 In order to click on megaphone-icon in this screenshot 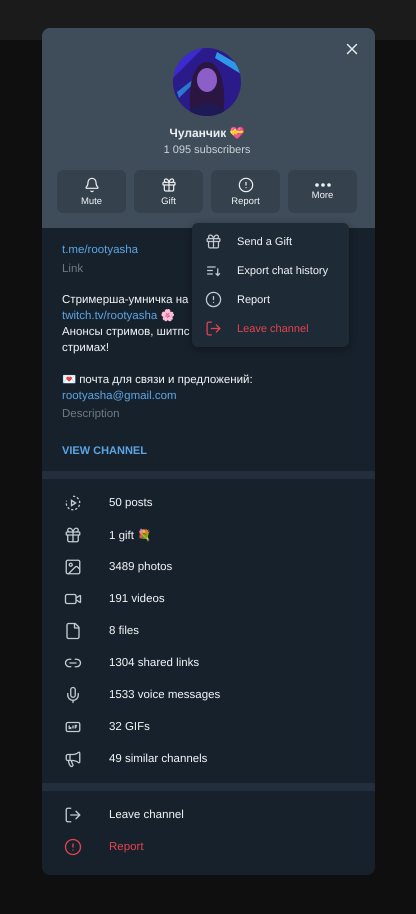, I will do `click(73, 759)`.